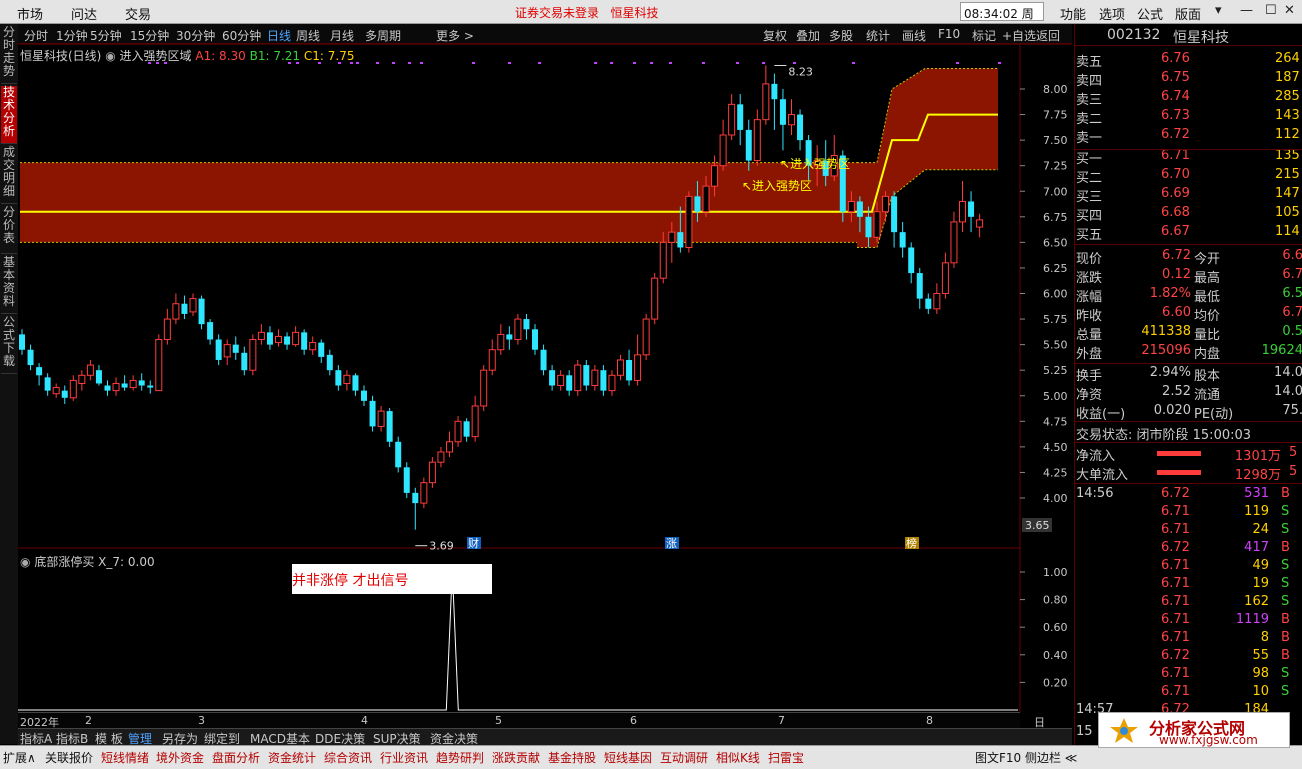 The image size is (1302, 769). I want to click on stat-row: 总量 411338 量比 0.5, so click(1188, 333).